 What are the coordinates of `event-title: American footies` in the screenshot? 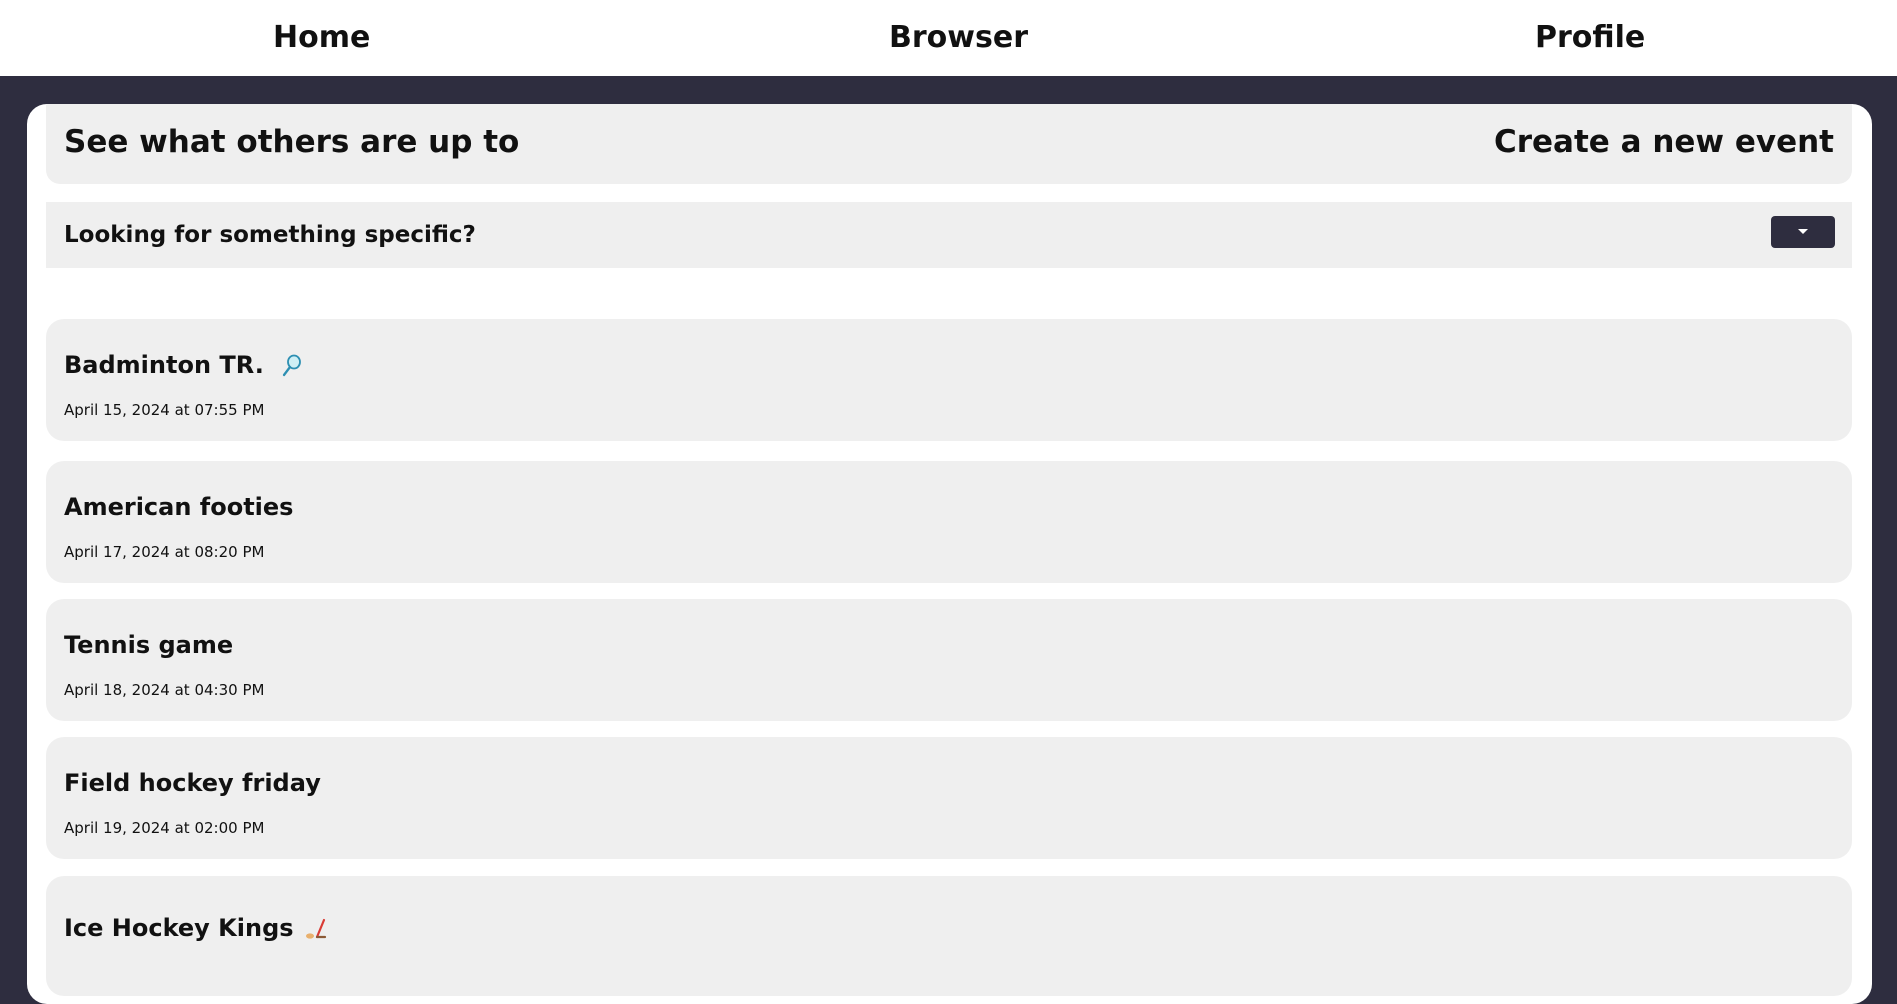 It's located at (179, 507).